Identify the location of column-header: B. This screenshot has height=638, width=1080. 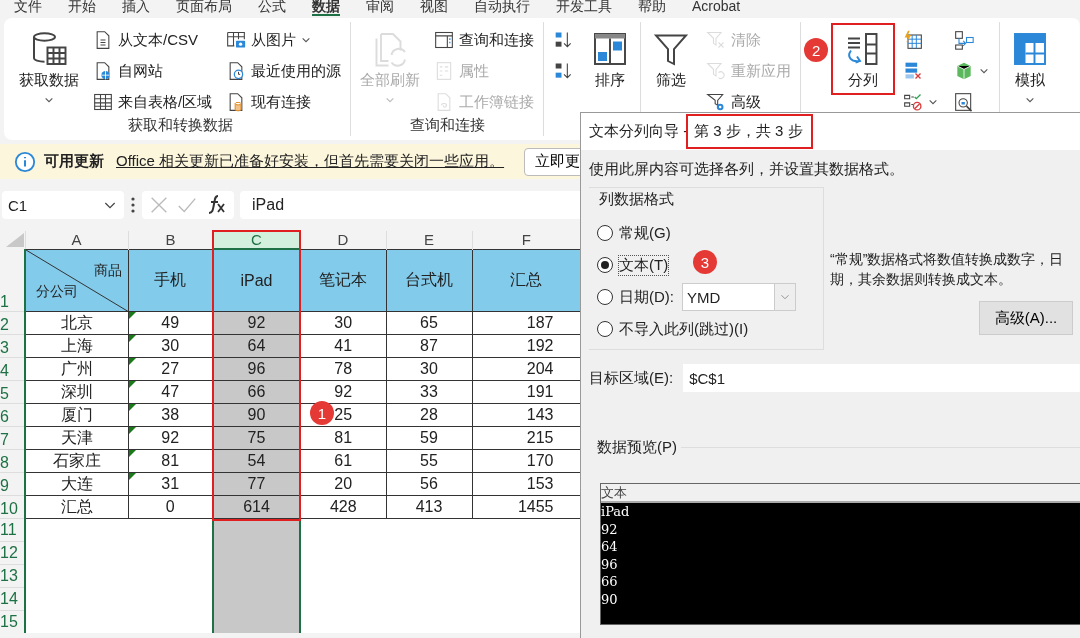
(170, 240).